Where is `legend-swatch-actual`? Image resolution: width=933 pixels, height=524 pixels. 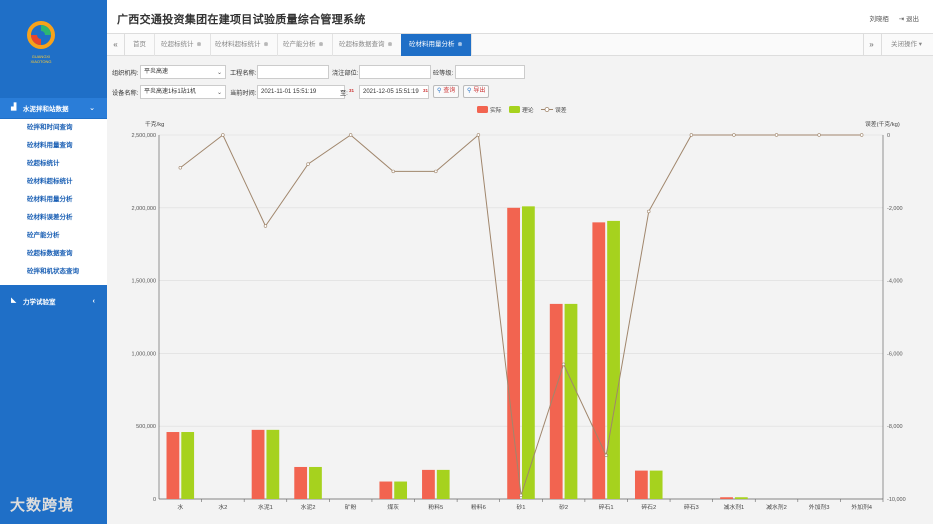
legend-swatch-actual is located at coordinates (482, 109).